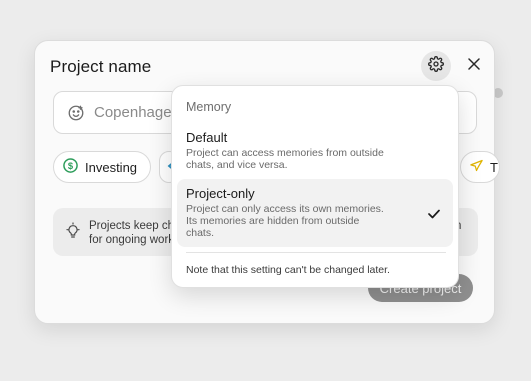  What do you see at coordinates (132, 240) in the screenshot?
I see `info-text-line2: for ongoing work` at bounding box center [132, 240].